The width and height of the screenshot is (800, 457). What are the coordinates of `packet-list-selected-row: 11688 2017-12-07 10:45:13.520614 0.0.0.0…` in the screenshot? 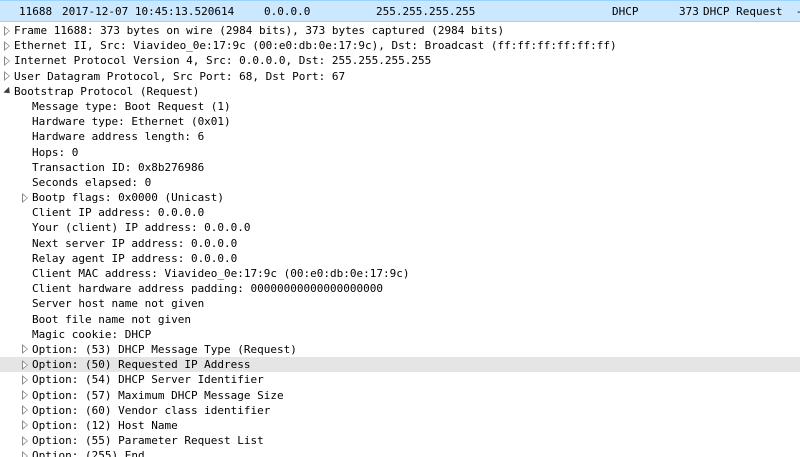 It's located at (400, 11).